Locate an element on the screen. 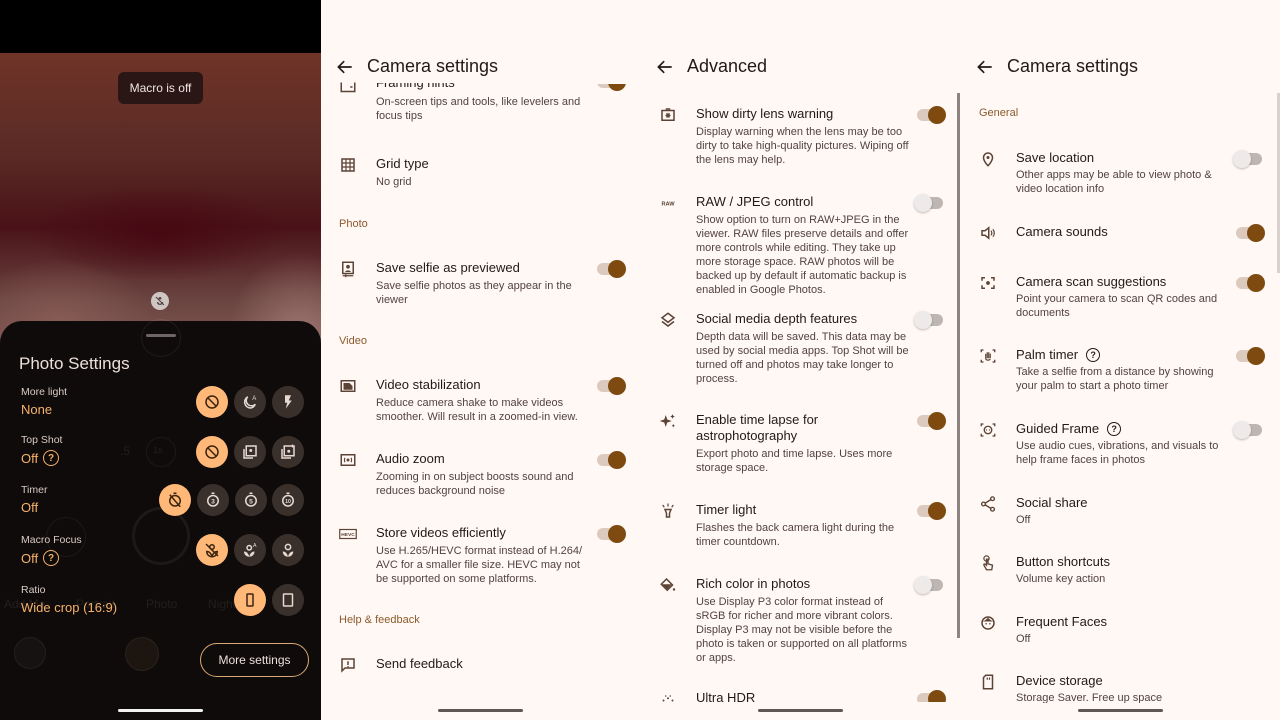 The image size is (1280, 720). more-light-none-button is located at coordinates (212, 402).